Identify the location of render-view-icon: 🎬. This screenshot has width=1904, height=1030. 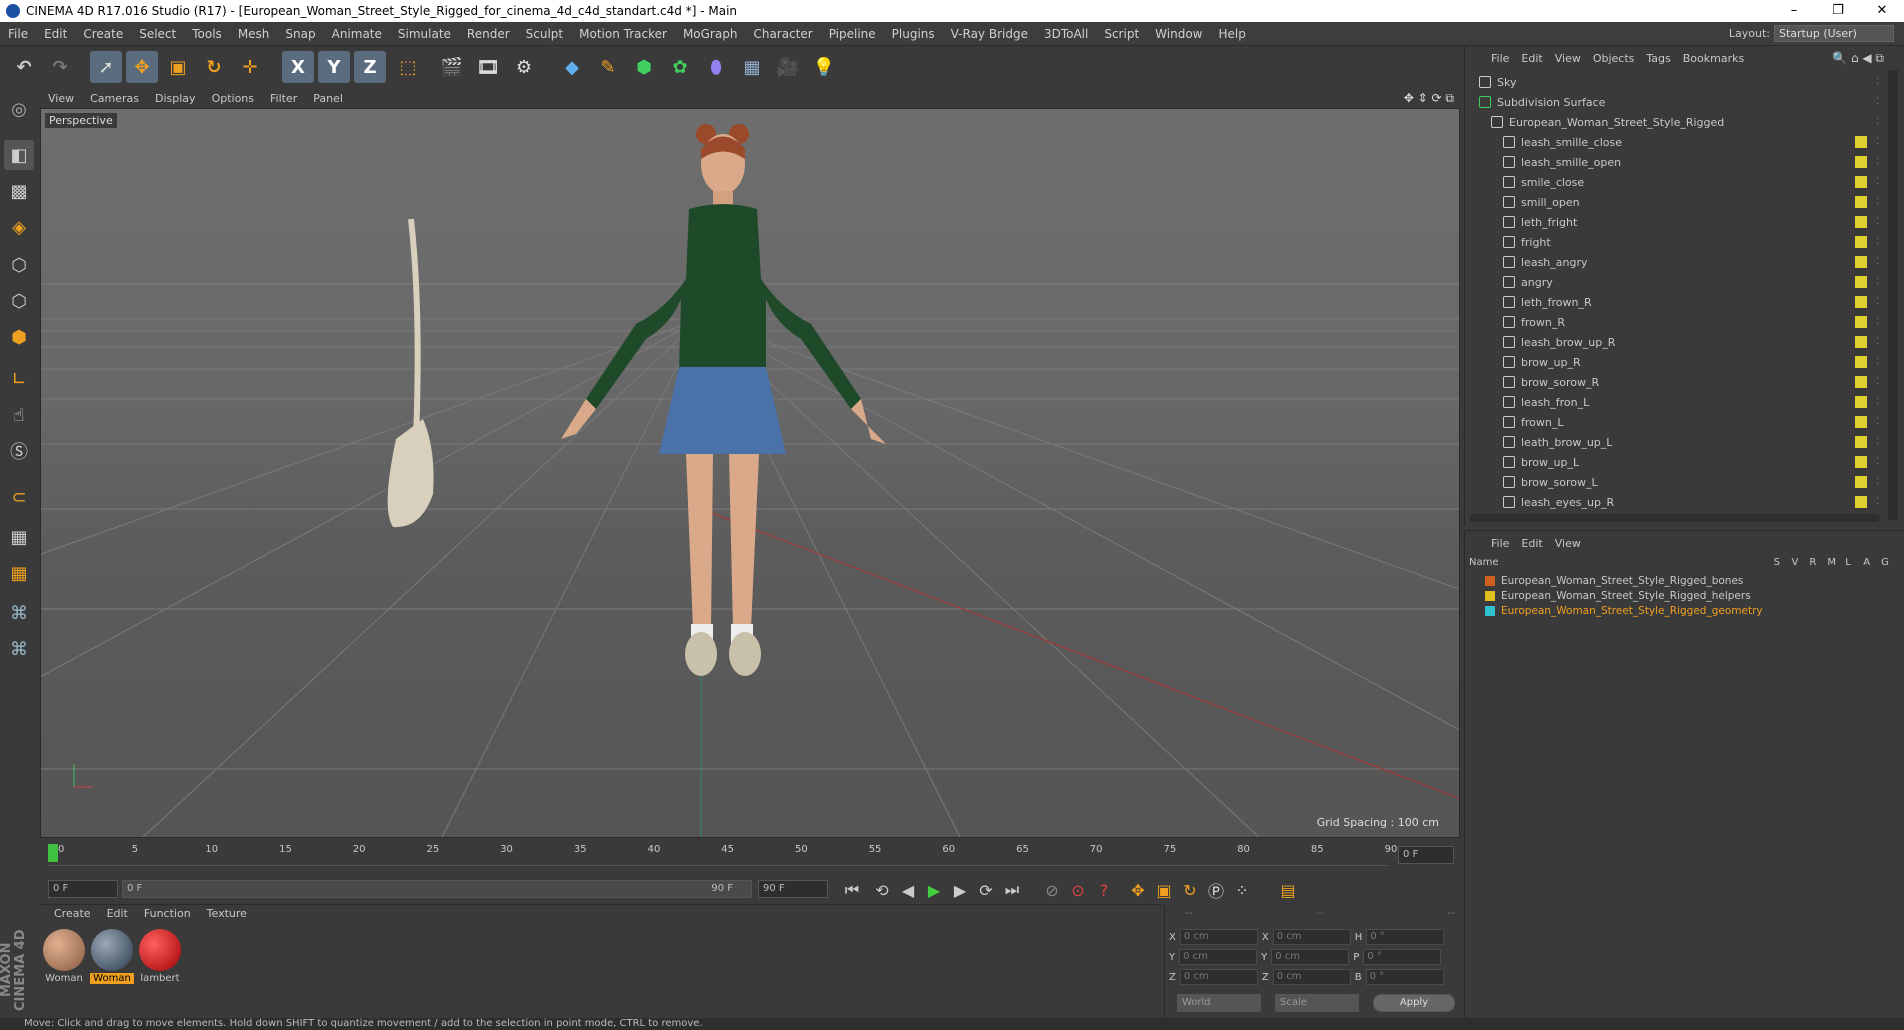
(452, 67).